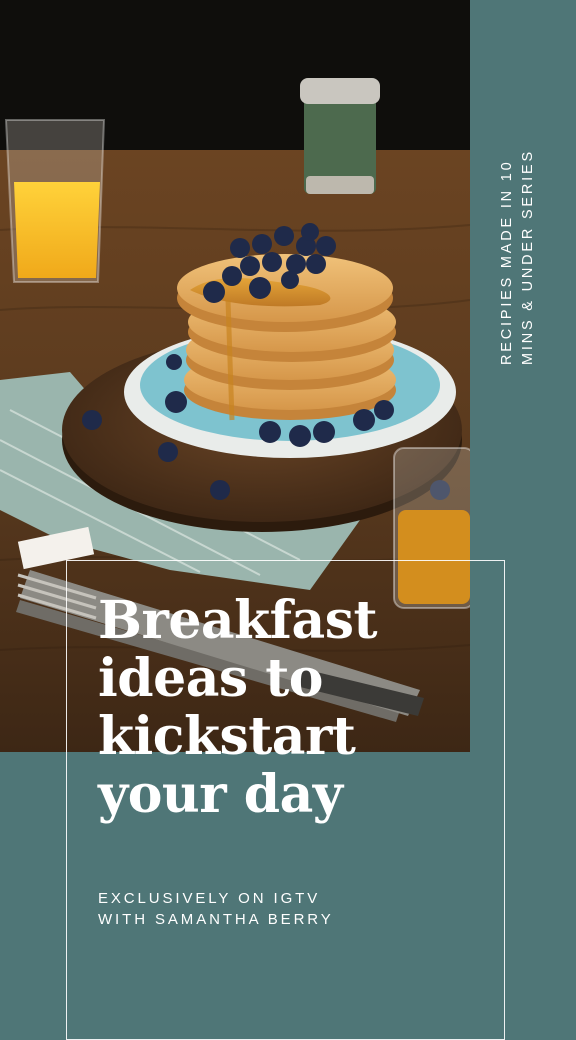 Image resolution: width=576 pixels, height=1040 pixels. Describe the element at coordinates (55, 201) in the screenshot. I see `juice-glass` at that location.